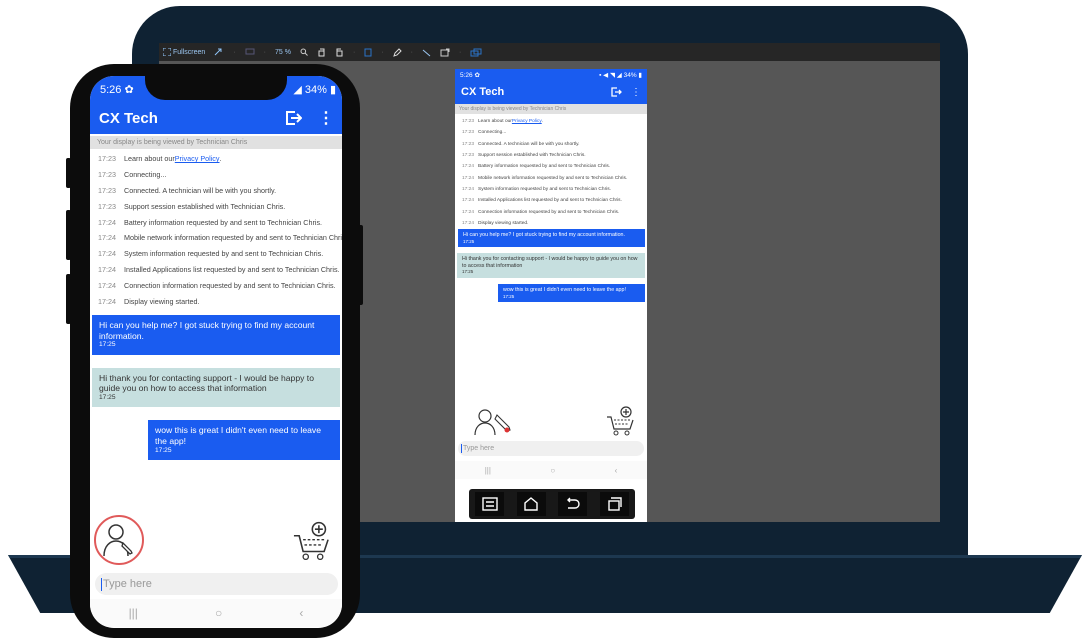 This screenshot has width=1086, height=639. What do you see at coordinates (250, 52) in the screenshot?
I see `monitor-icon` at bounding box center [250, 52].